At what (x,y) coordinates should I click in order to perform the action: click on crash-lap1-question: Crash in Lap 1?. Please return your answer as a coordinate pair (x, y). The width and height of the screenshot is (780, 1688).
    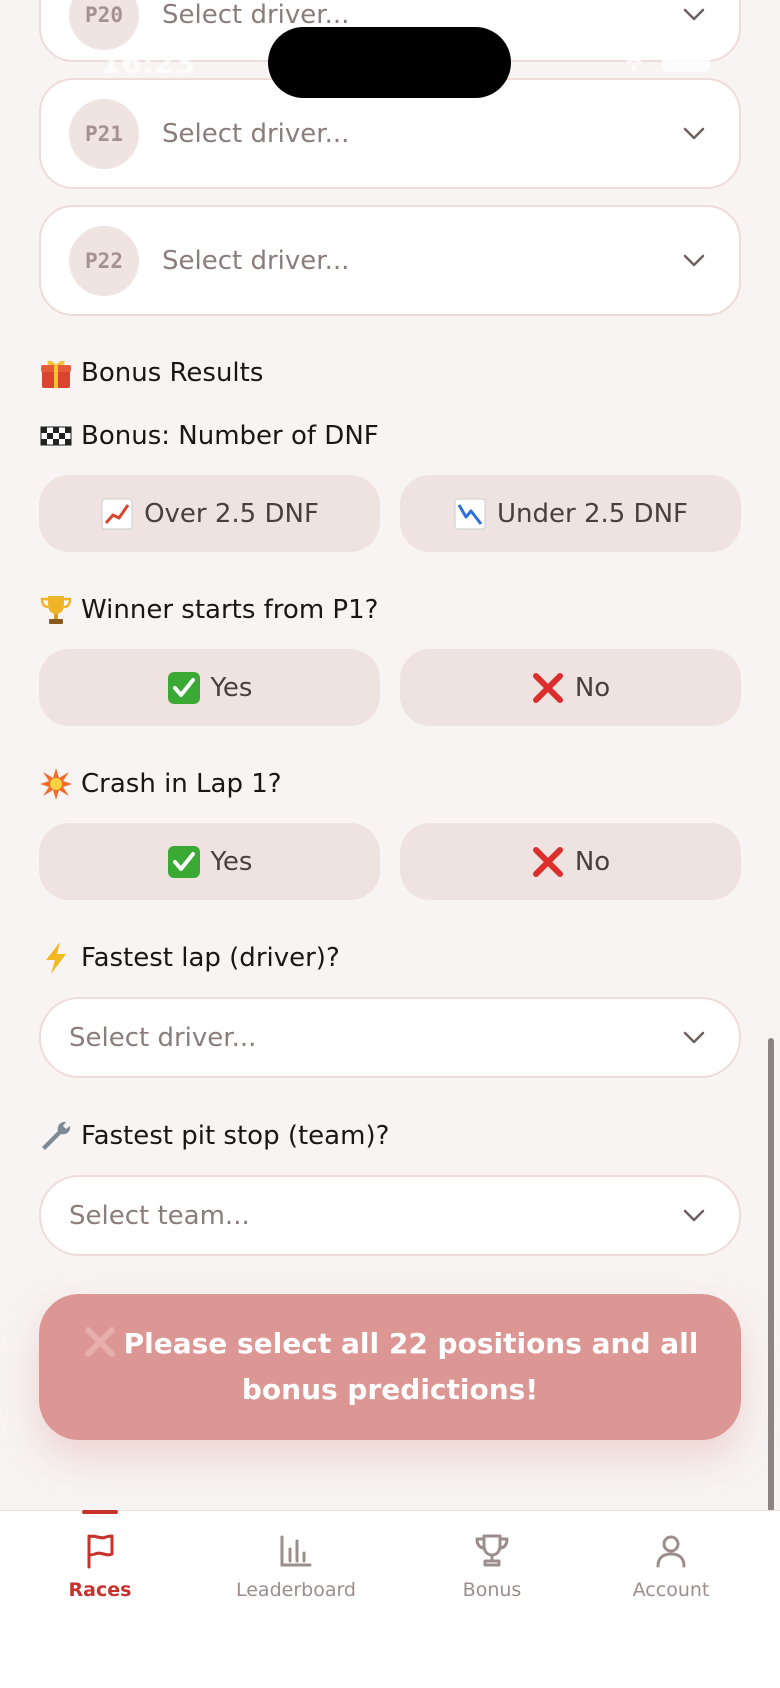
    Looking at the image, I should click on (160, 784).